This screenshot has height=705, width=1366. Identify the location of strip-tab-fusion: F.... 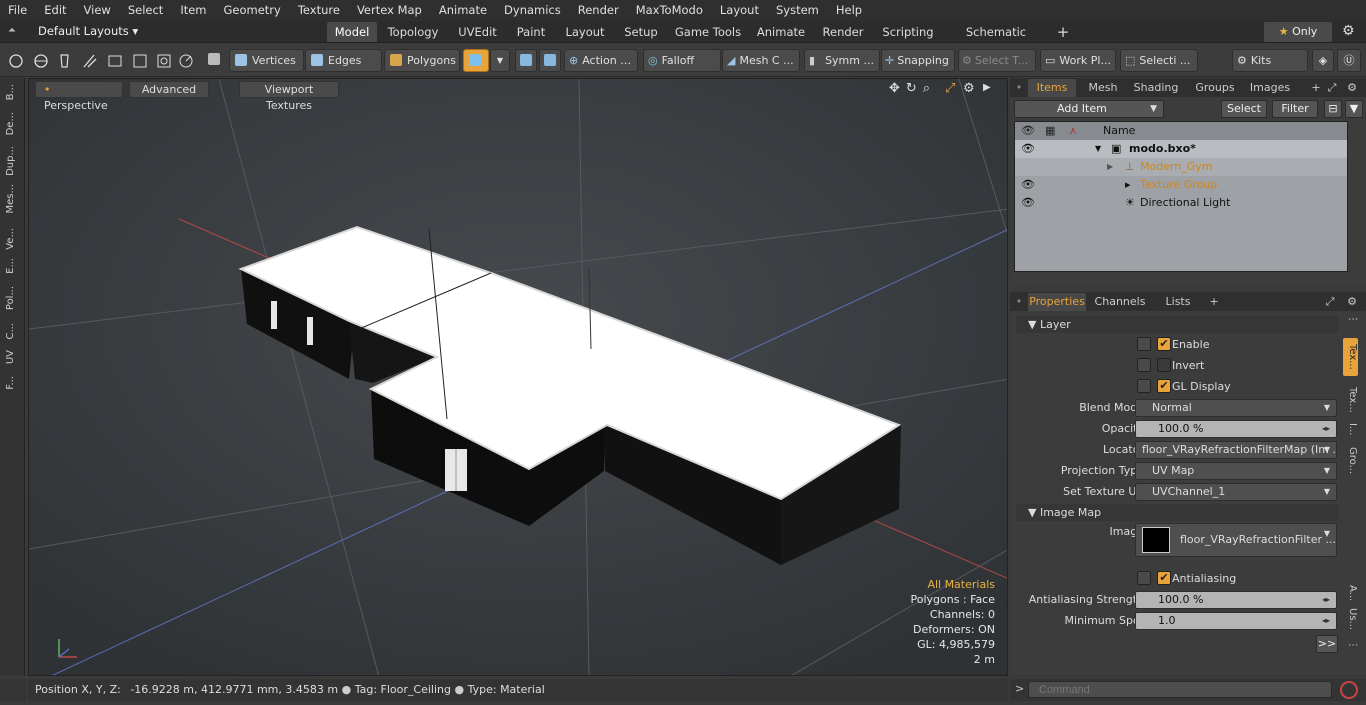
(12, 383).